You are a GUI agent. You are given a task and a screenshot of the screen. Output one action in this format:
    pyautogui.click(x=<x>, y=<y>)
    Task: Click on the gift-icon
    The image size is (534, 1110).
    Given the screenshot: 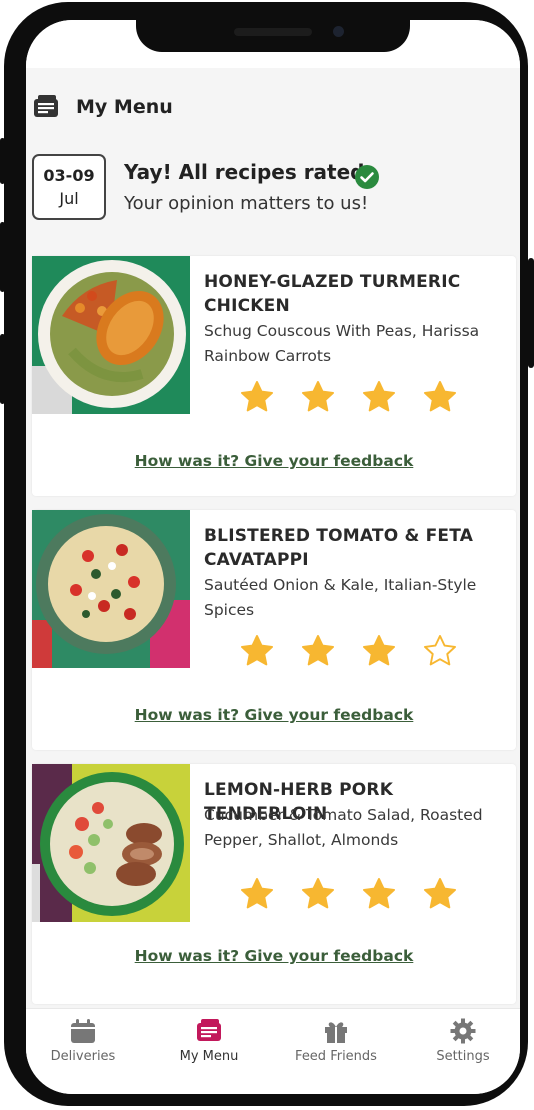 What is the action you would take?
    pyautogui.click(x=336, y=1032)
    